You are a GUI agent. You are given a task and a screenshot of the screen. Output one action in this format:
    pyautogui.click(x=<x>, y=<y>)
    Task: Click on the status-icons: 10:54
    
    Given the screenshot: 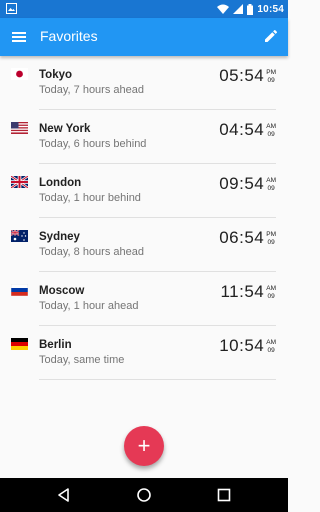 What is the action you would take?
    pyautogui.click(x=250, y=9)
    